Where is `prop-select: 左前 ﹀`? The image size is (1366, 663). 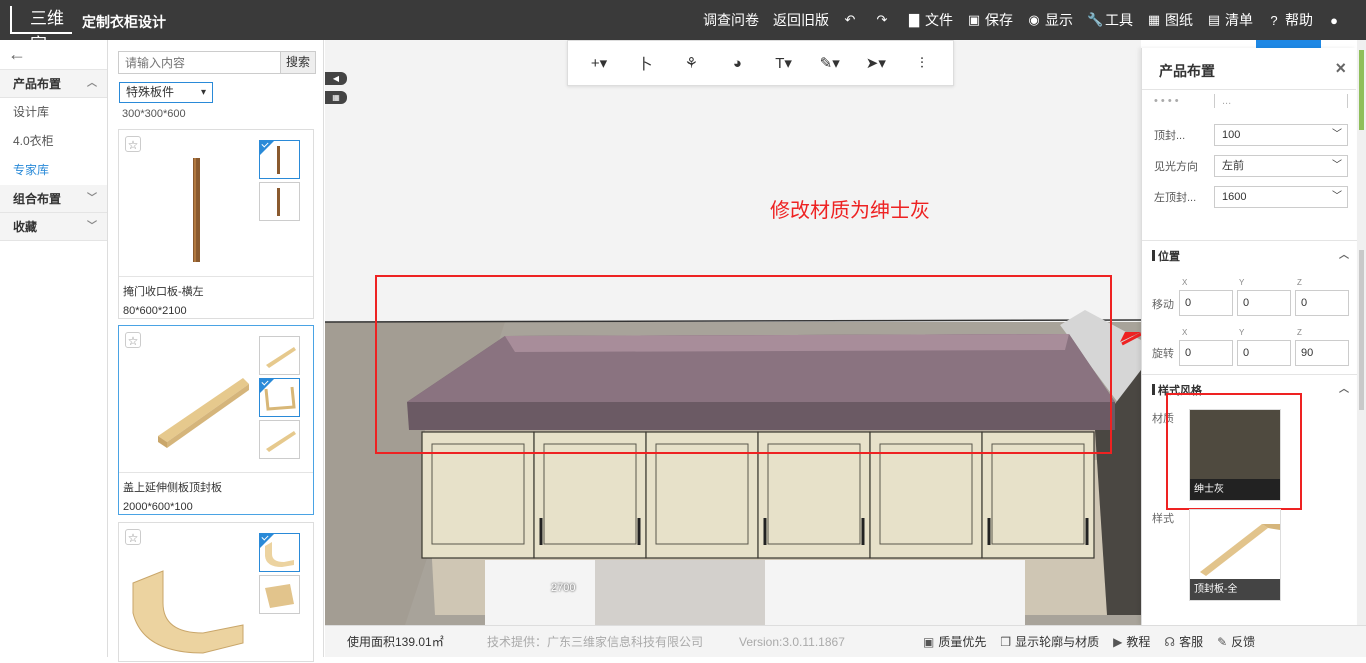
prop-select: 左前 ﹀ is located at coordinates (1281, 166).